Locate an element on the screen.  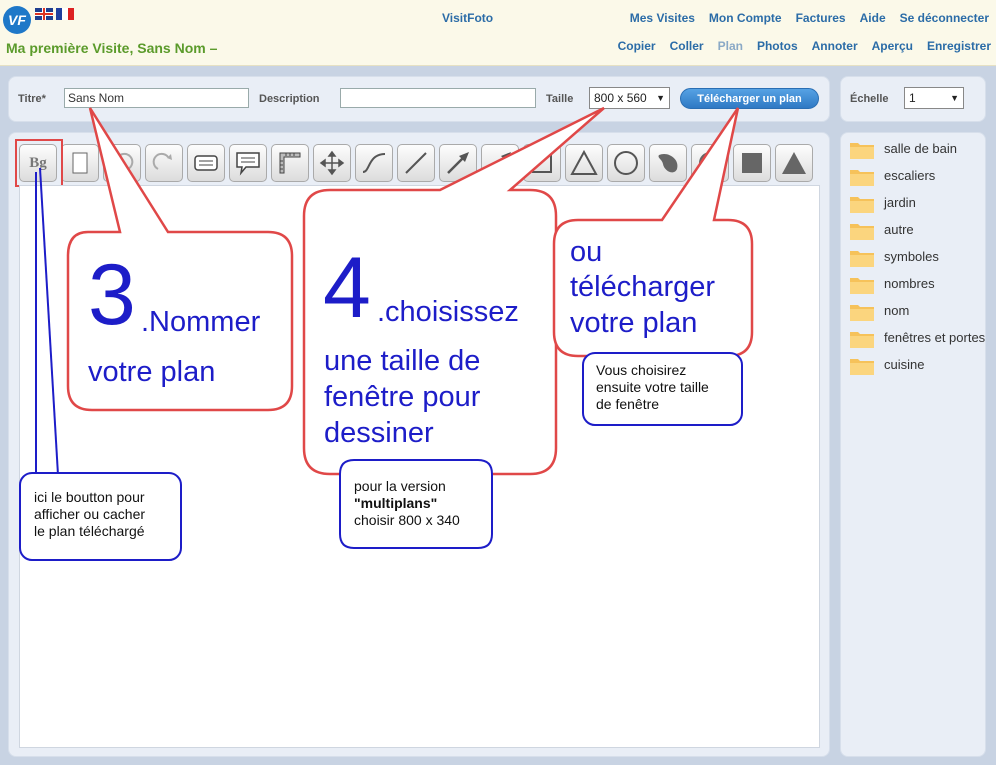
note-bg-line-1: ici le boutton pour is located at coordinates (89, 497).